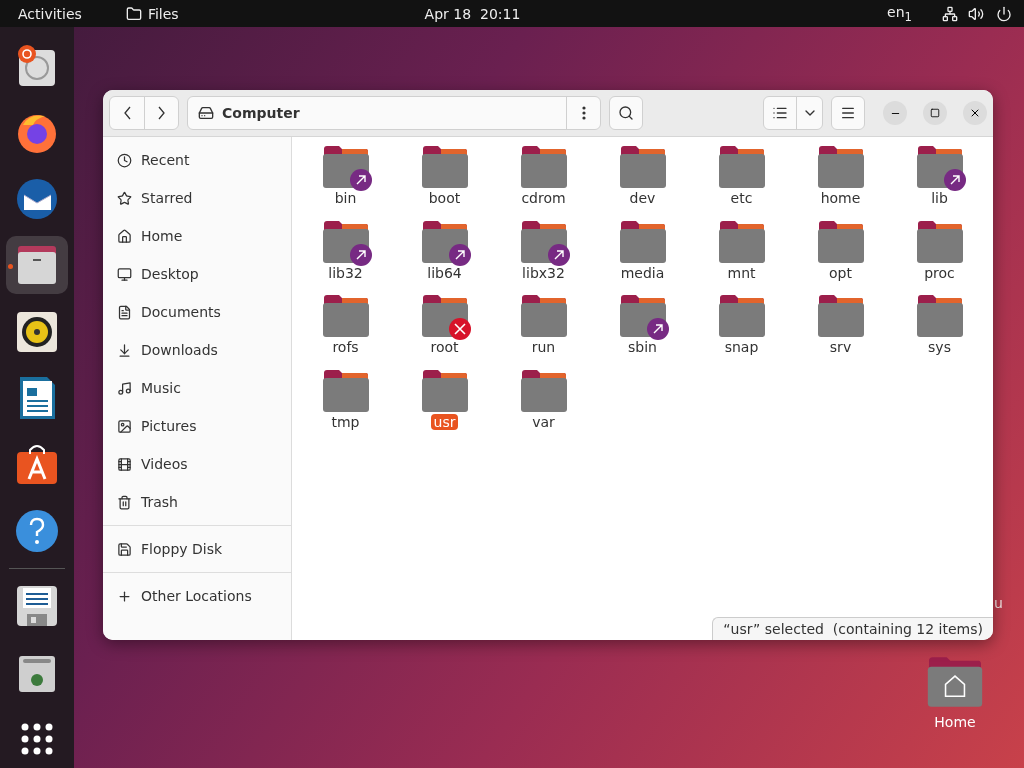 Image resolution: width=1024 pixels, height=768 pixels. I want to click on sidebar-item: Floppy Disk, so click(197, 549).